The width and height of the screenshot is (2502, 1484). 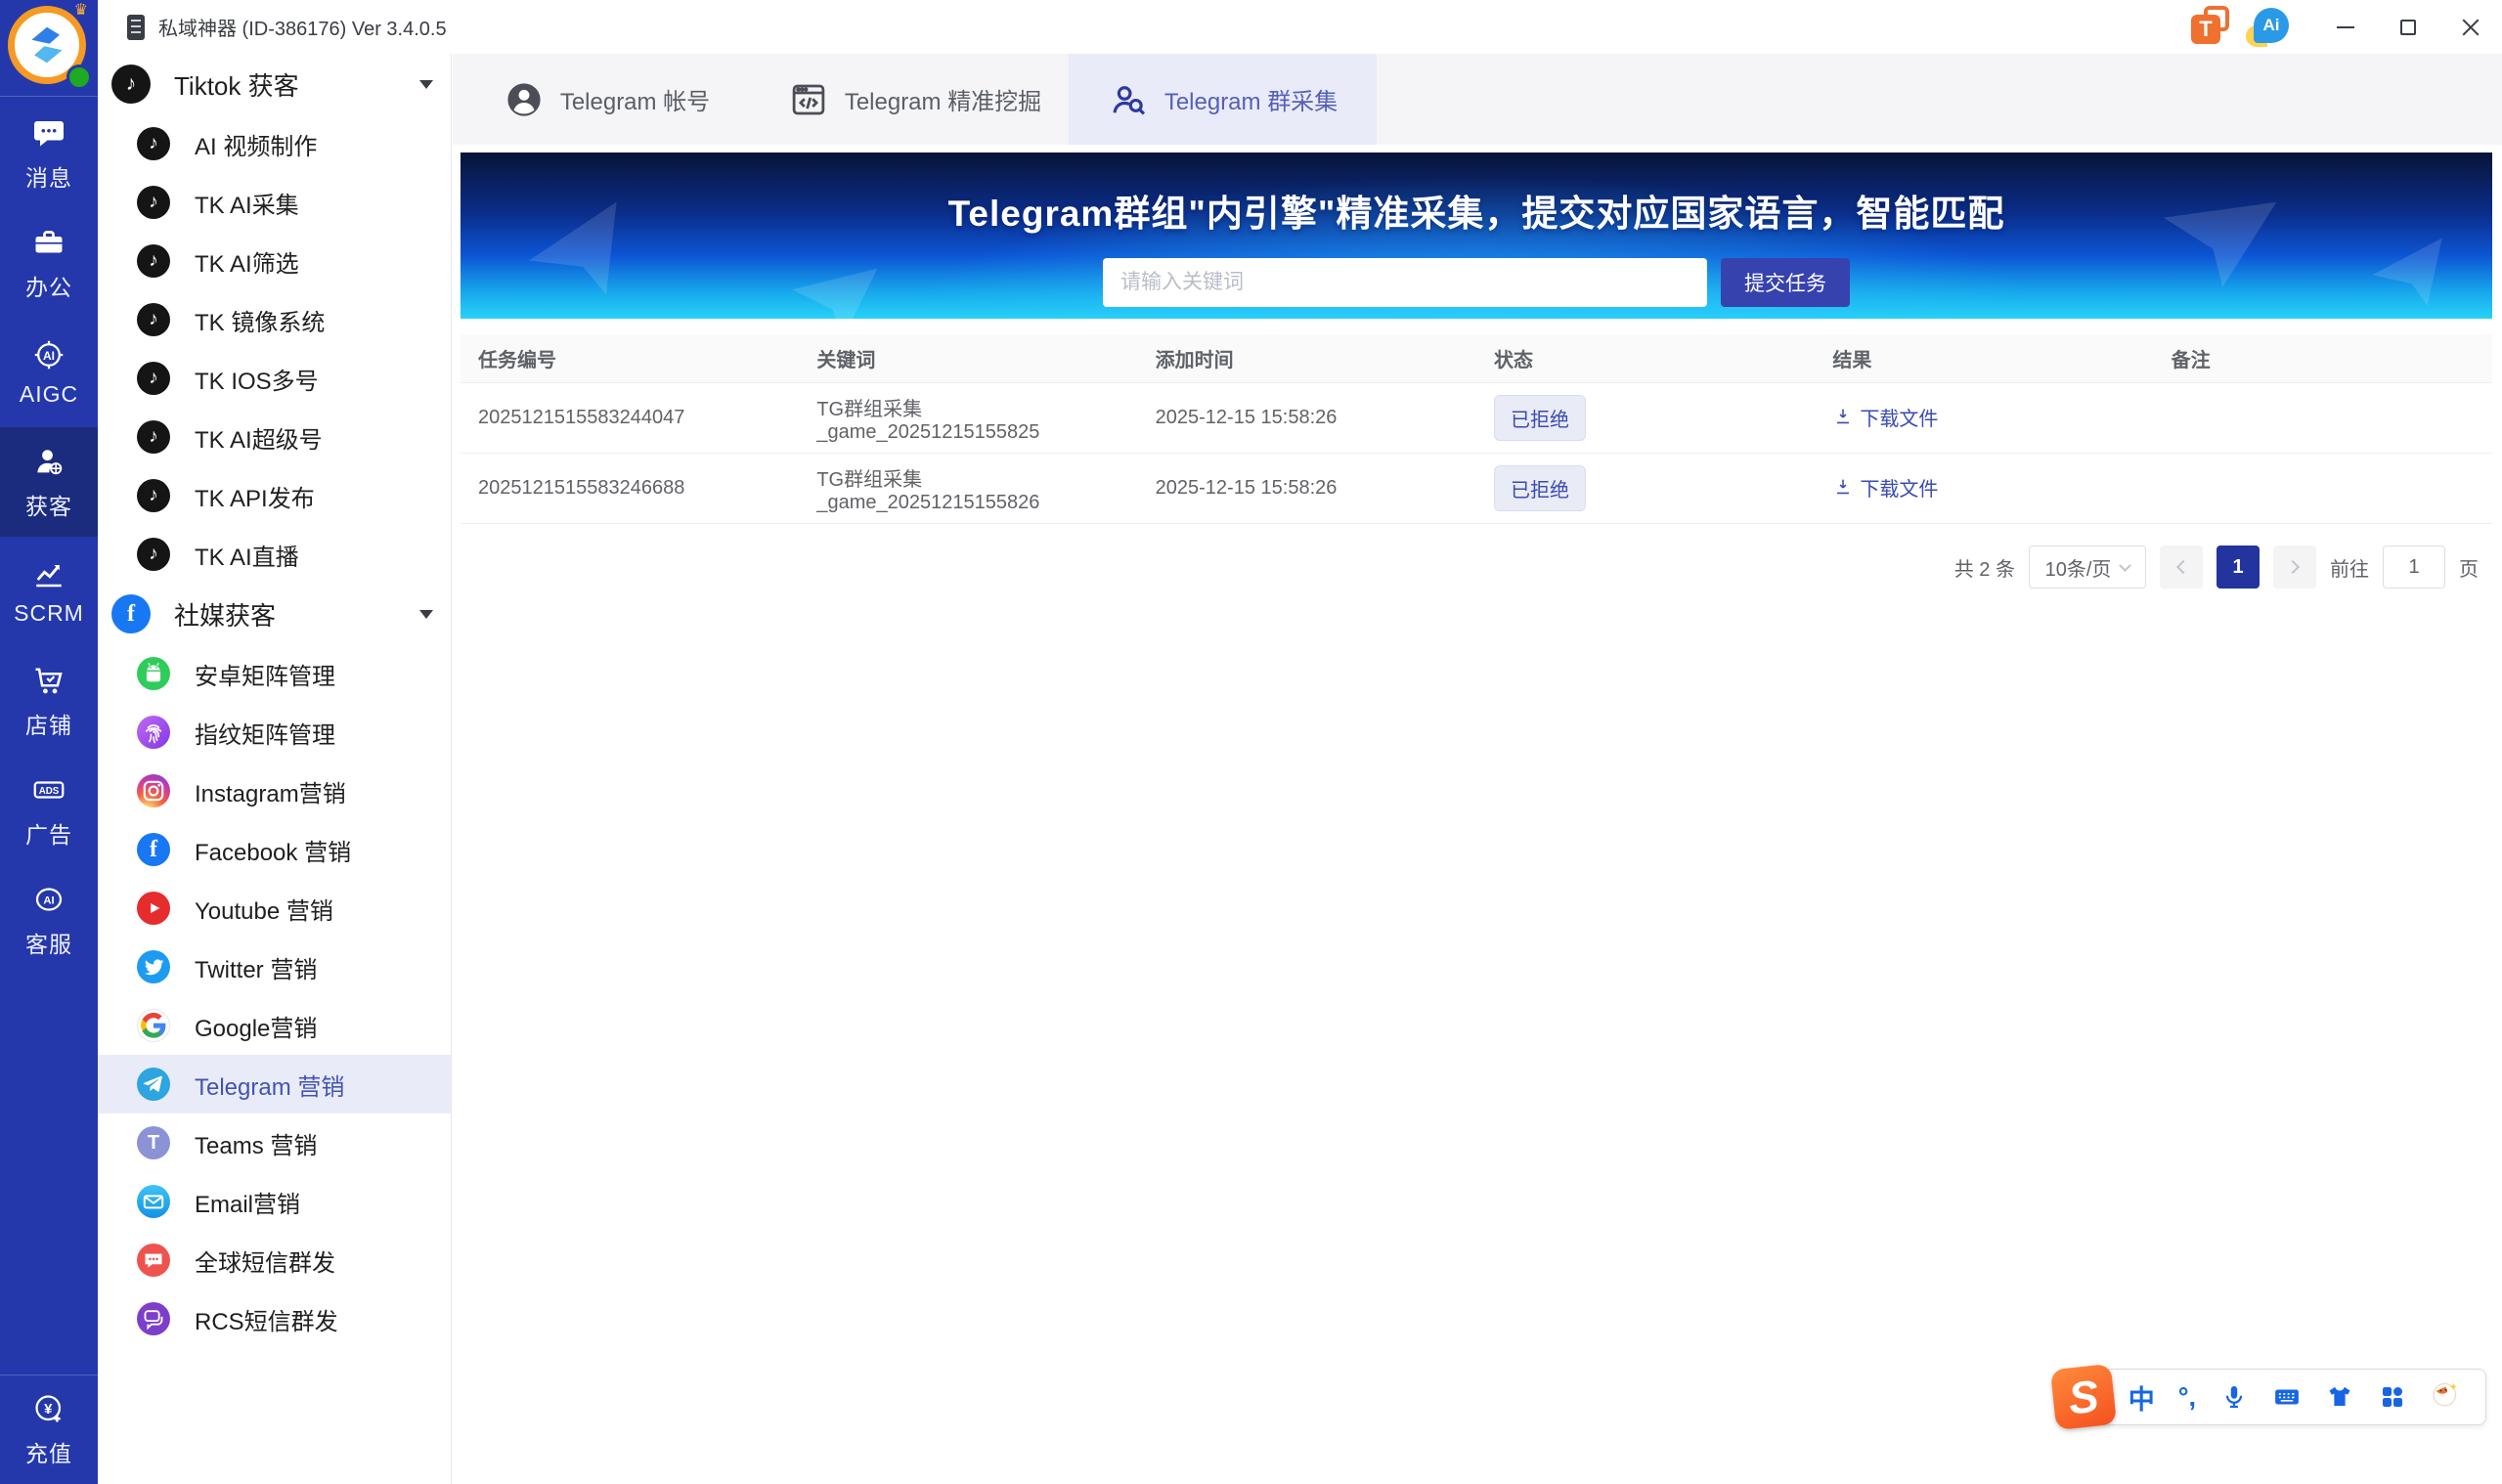 What do you see at coordinates (49, 920) in the screenshot?
I see `rail-item-service: AI 客服` at bounding box center [49, 920].